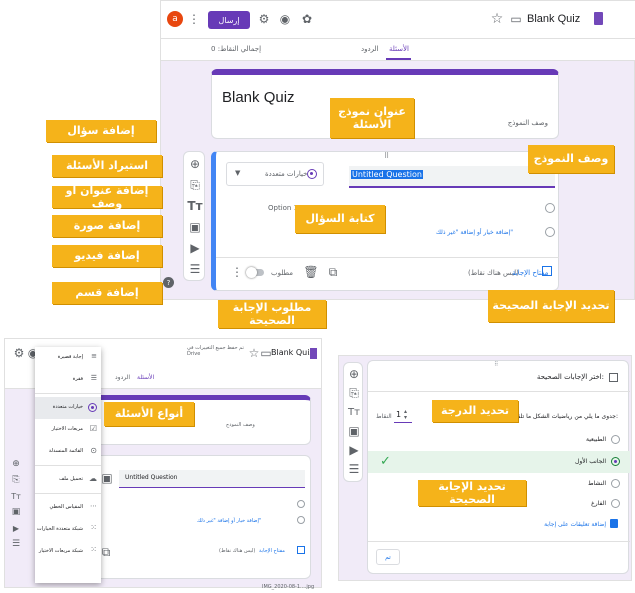 Image resolution: width=635 pixels, height=593 pixels. Describe the element at coordinates (388, 557) in the screenshot. I see `br-done-button: تم` at that location.